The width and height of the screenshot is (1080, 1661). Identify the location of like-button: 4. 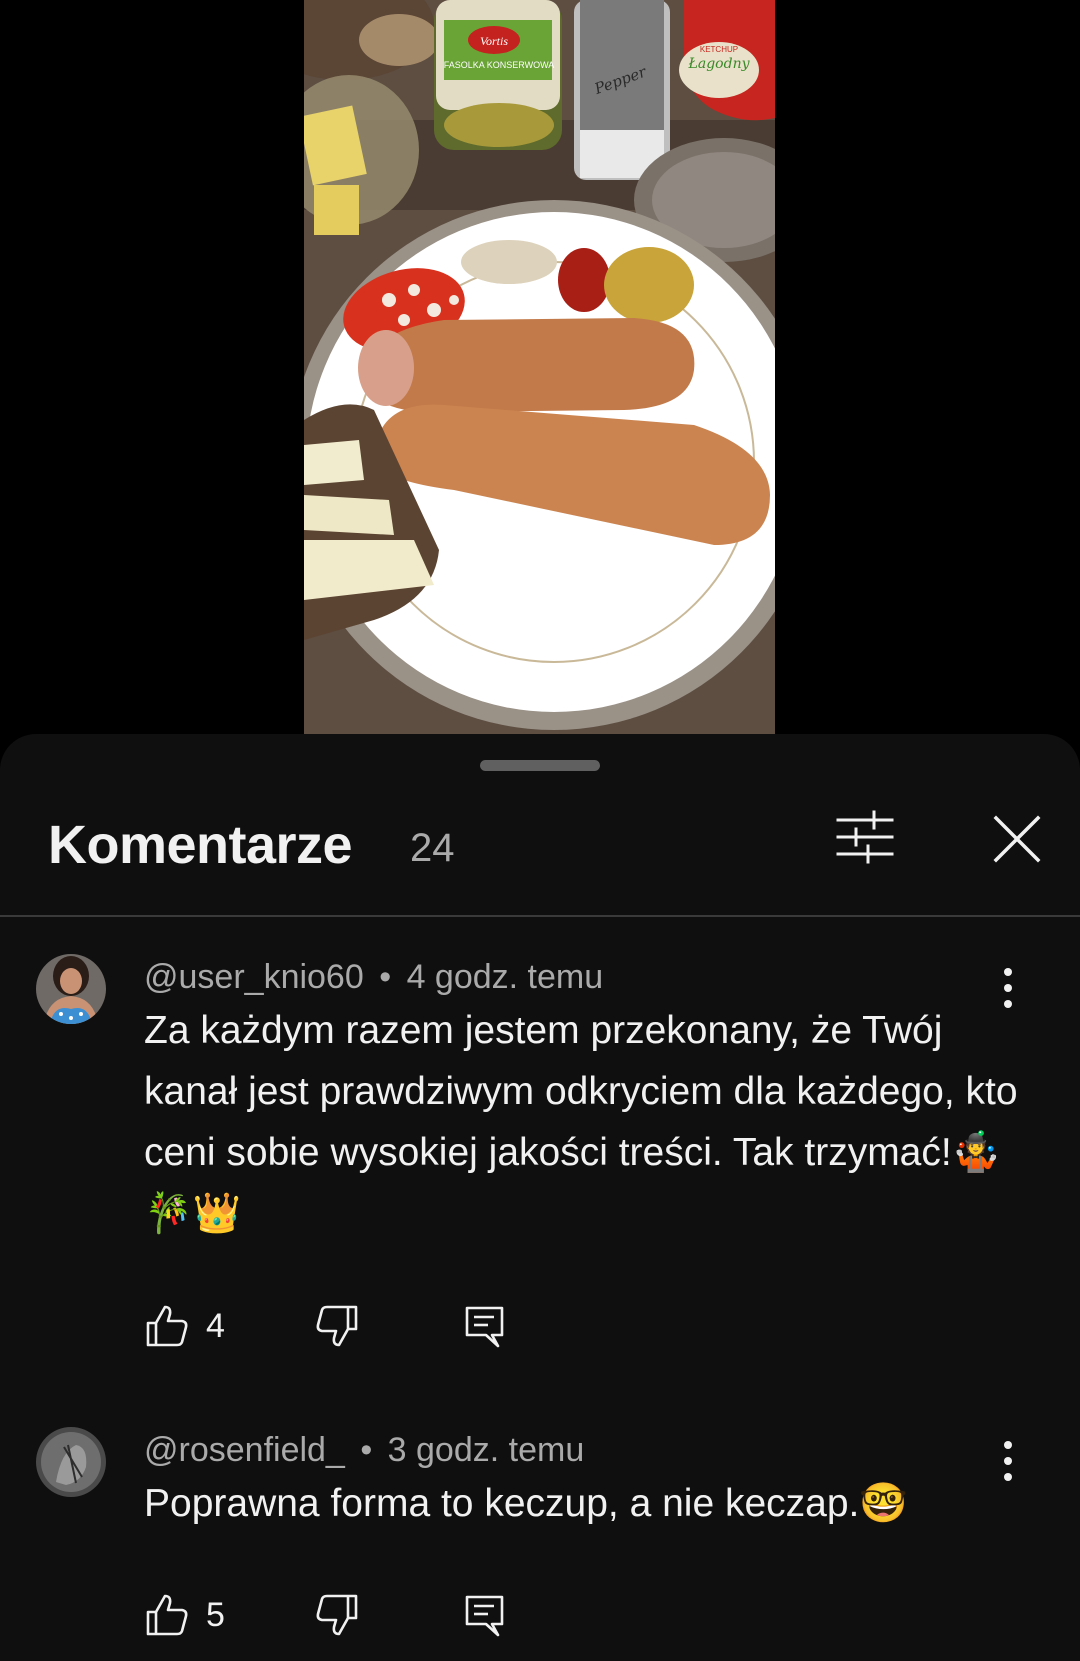
(184, 1326).